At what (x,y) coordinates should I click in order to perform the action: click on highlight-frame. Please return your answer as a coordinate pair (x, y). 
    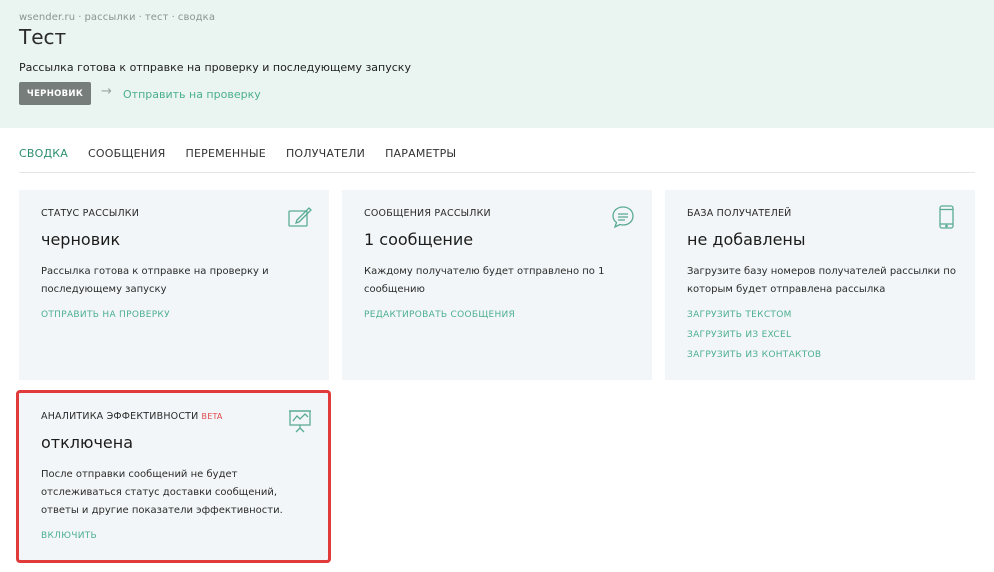
    Looking at the image, I should click on (173, 476).